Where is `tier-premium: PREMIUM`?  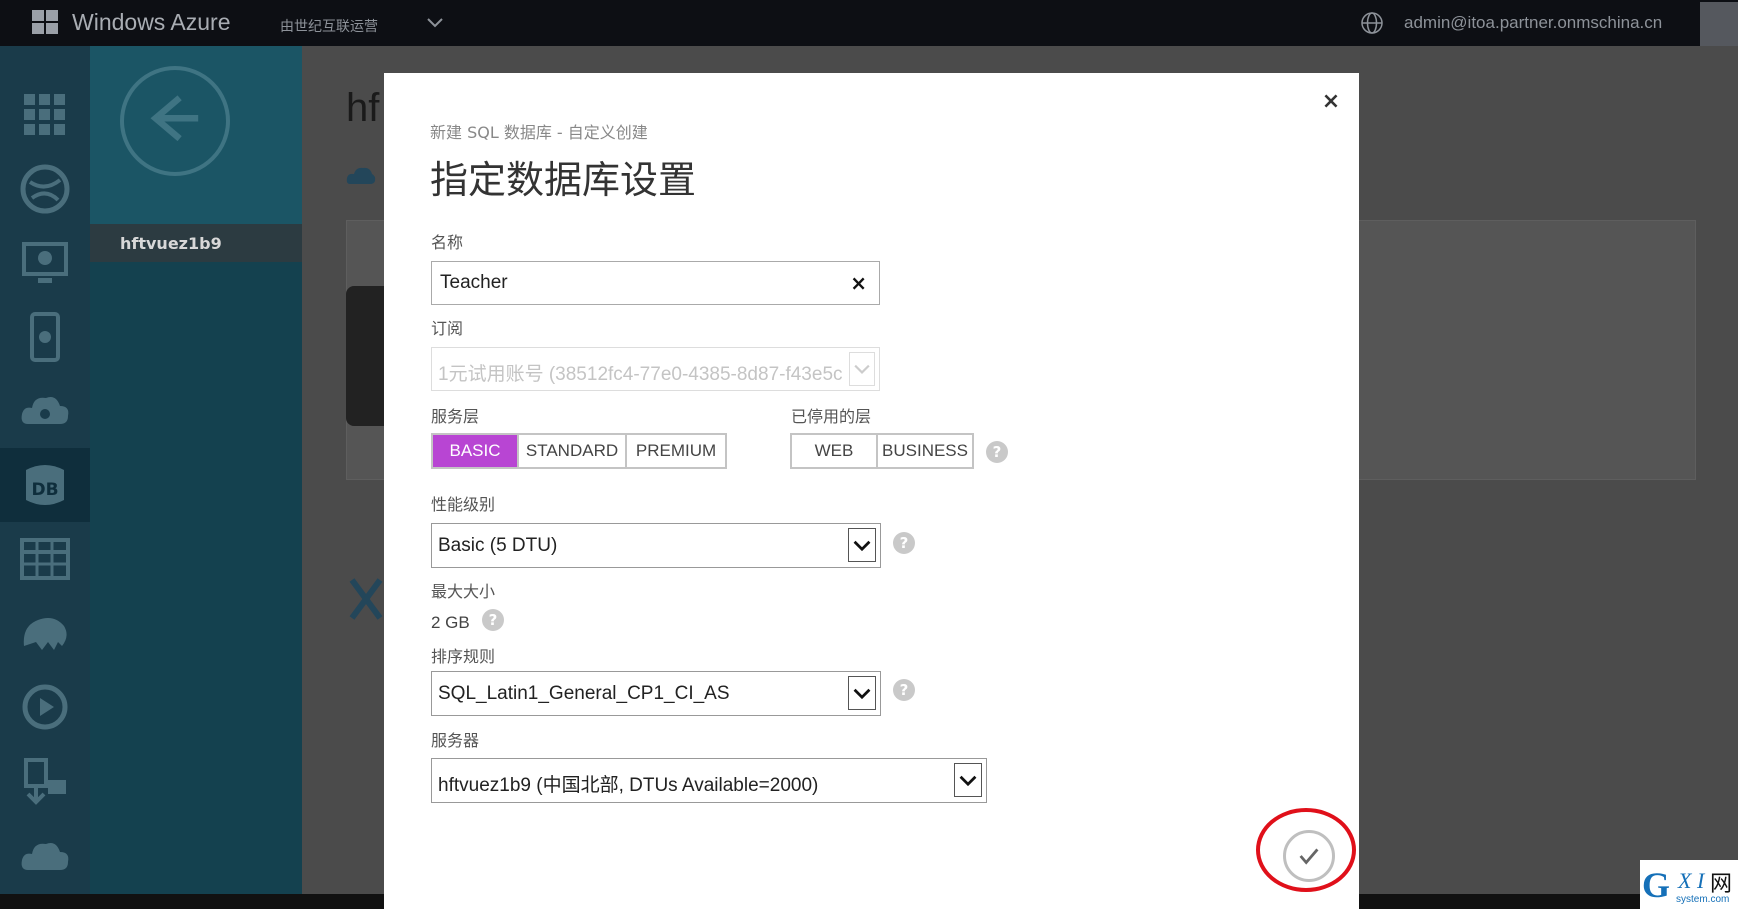
tier-premium: PREMIUM is located at coordinates (676, 451).